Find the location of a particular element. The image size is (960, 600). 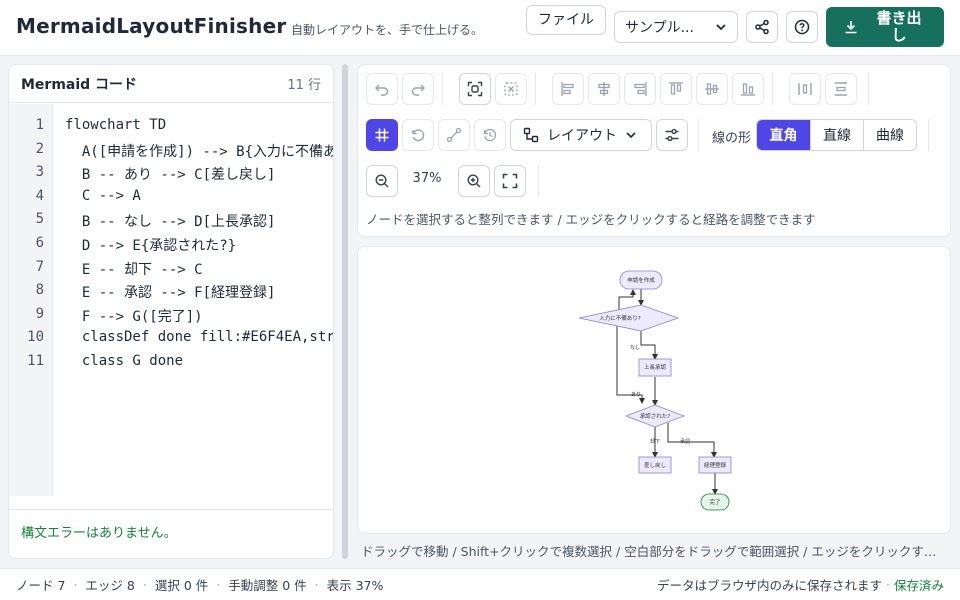

help-button is located at coordinates (802, 27).